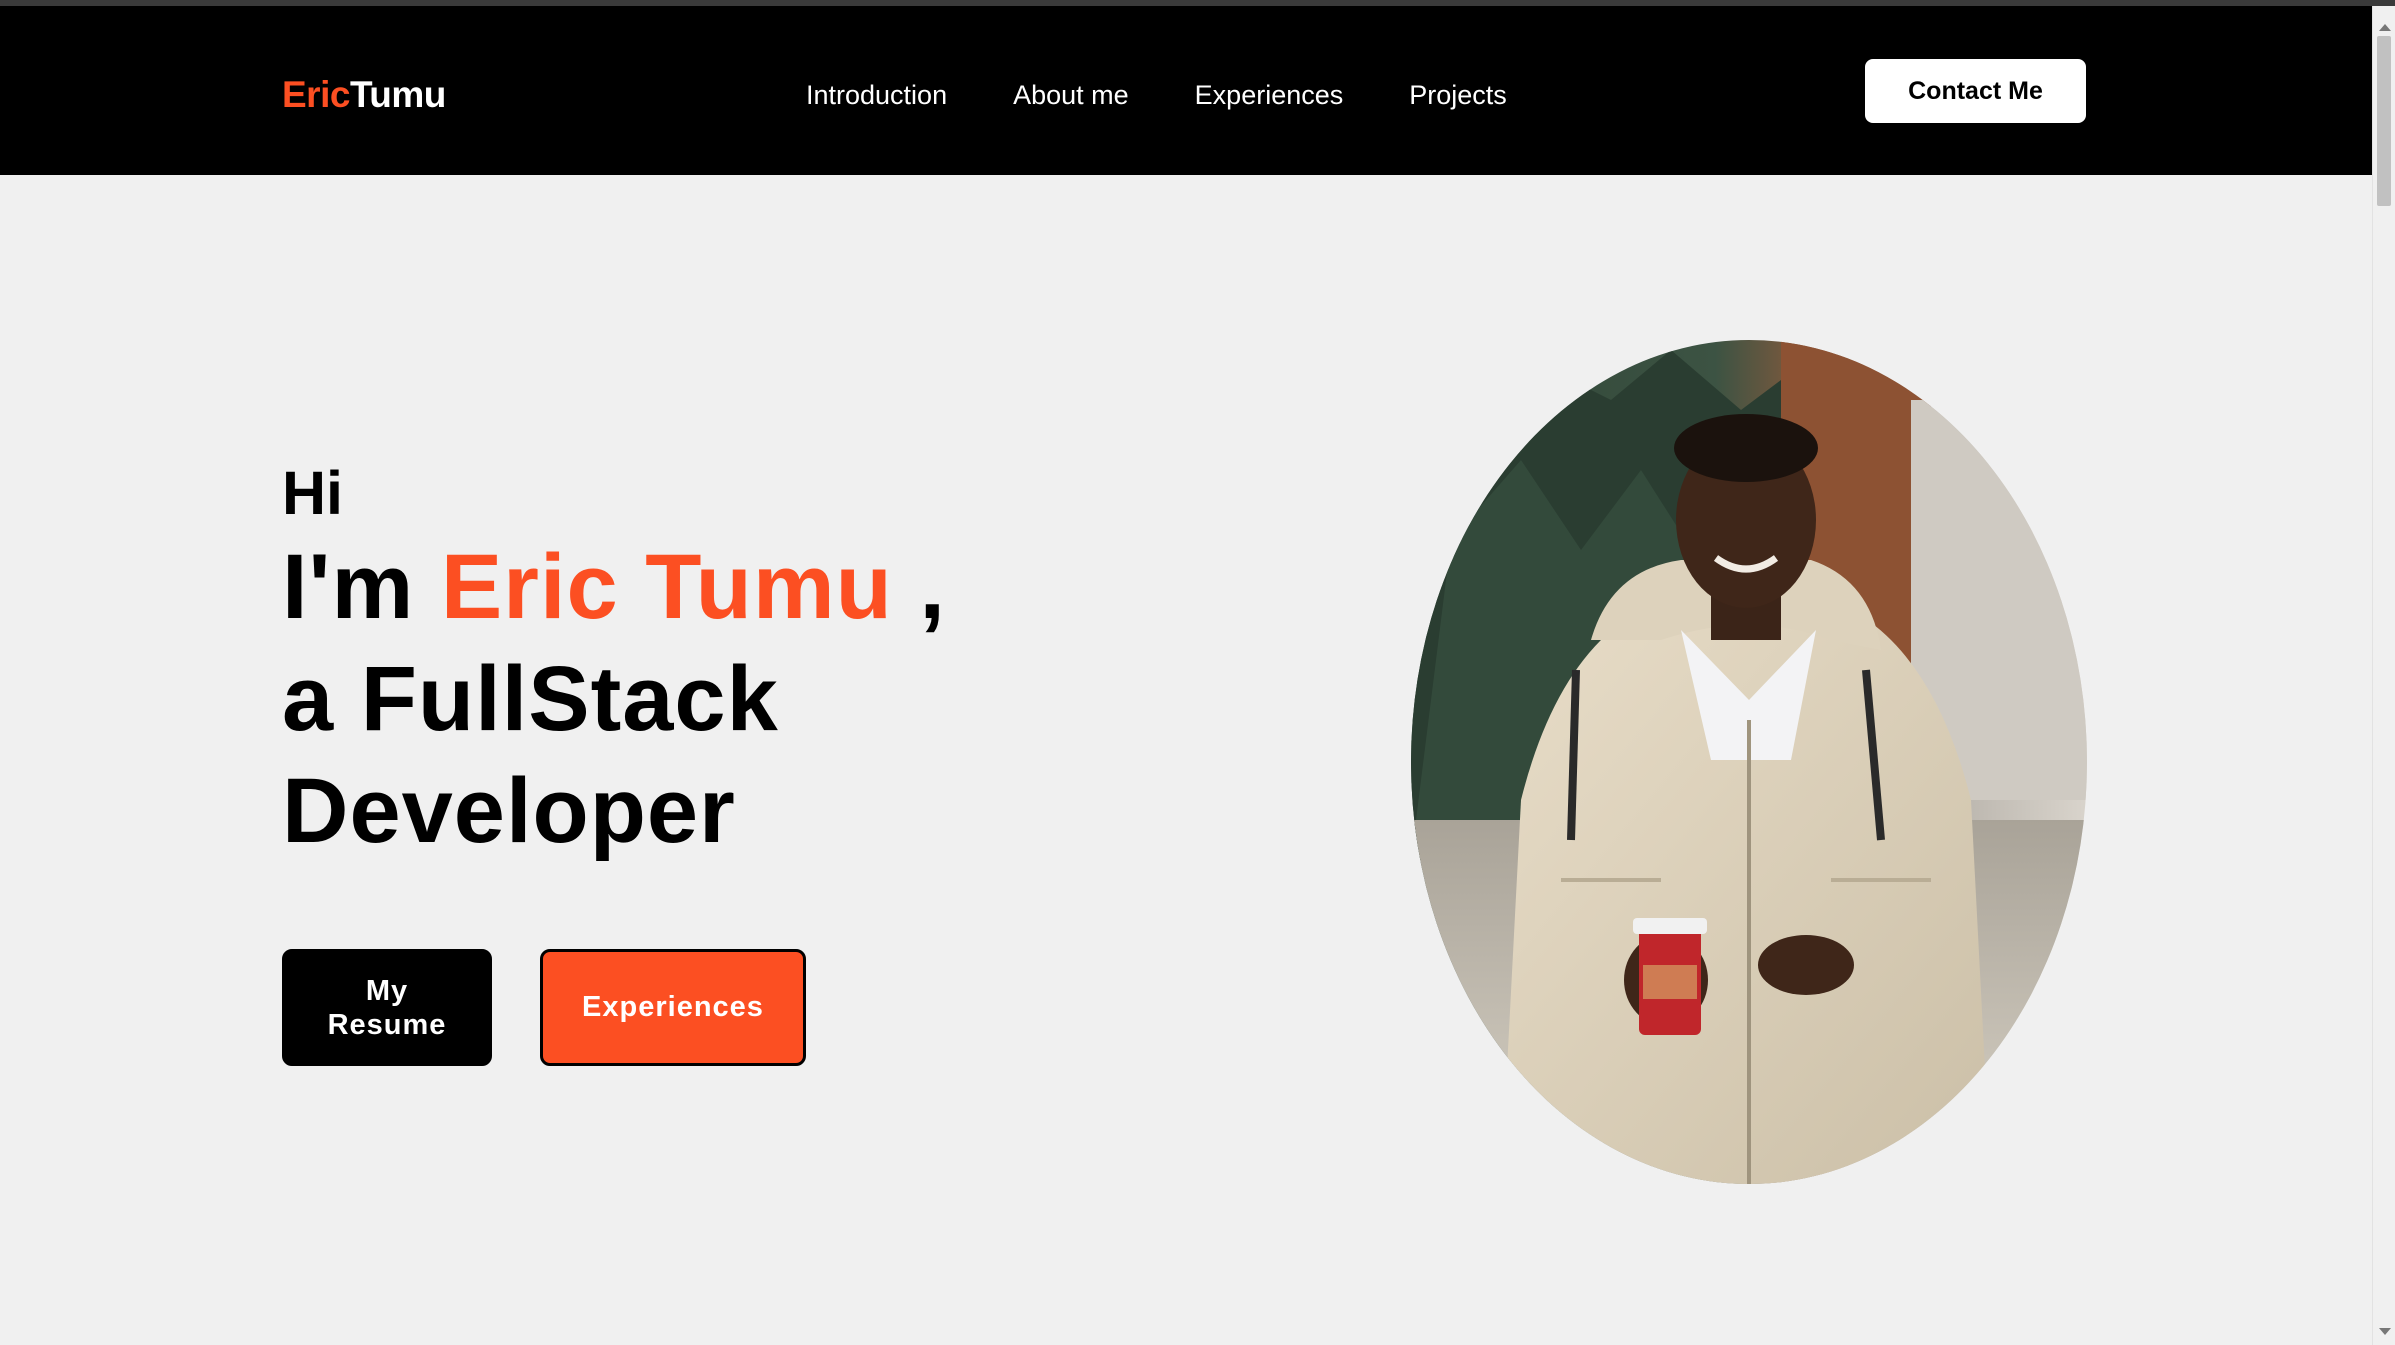 Image resolution: width=2395 pixels, height=1345 pixels. Describe the element at coordinates (2385, 1331) in the screenshot. I see `scroll-down-arrow-icon` at that location.